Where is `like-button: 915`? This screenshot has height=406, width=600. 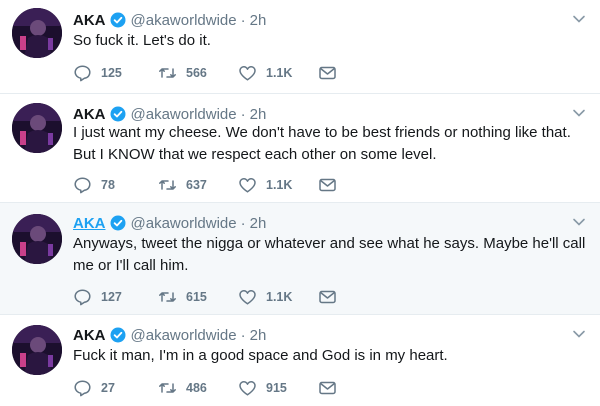 like-button: 915 is located at coordinates (262, 388).